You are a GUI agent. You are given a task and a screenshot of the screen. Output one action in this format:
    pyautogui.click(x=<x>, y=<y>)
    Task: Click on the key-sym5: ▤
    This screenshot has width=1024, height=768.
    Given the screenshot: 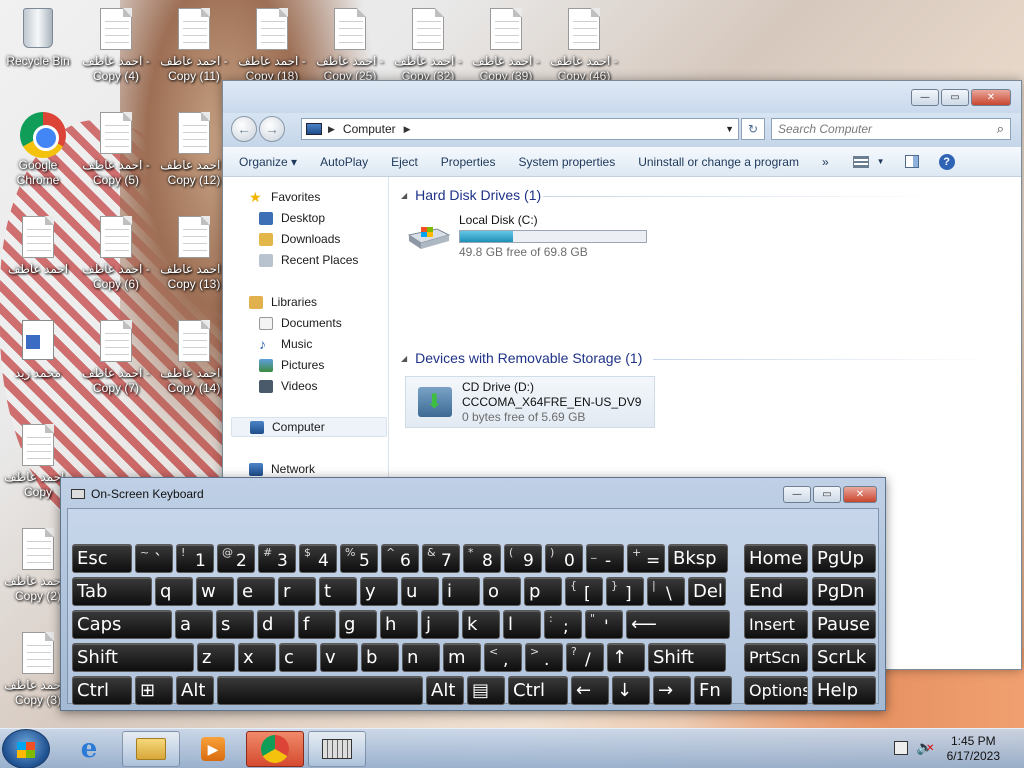 What is the action you would take?
    pyautogui.click(x=486, y=690)
    